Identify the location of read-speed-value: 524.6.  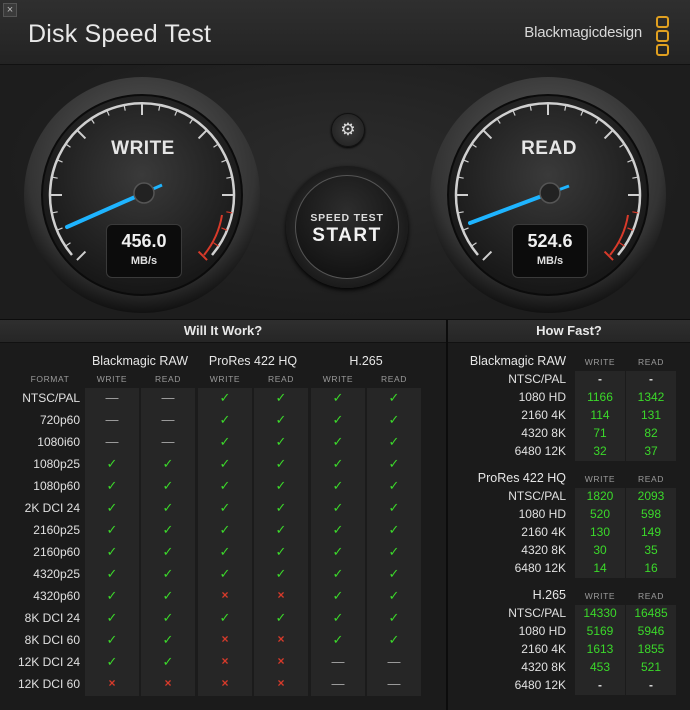
(550, 241).